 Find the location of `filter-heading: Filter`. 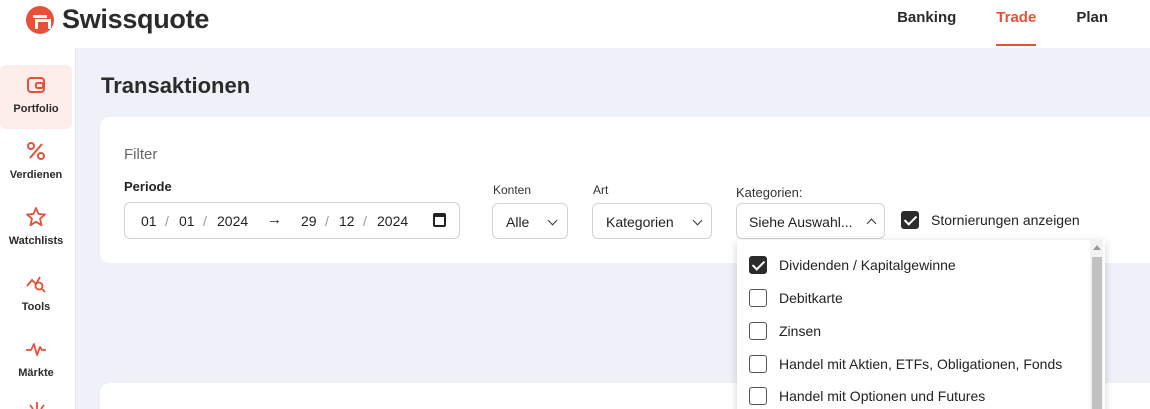

filter-heading: Filter is located at coordinates (141, 154).